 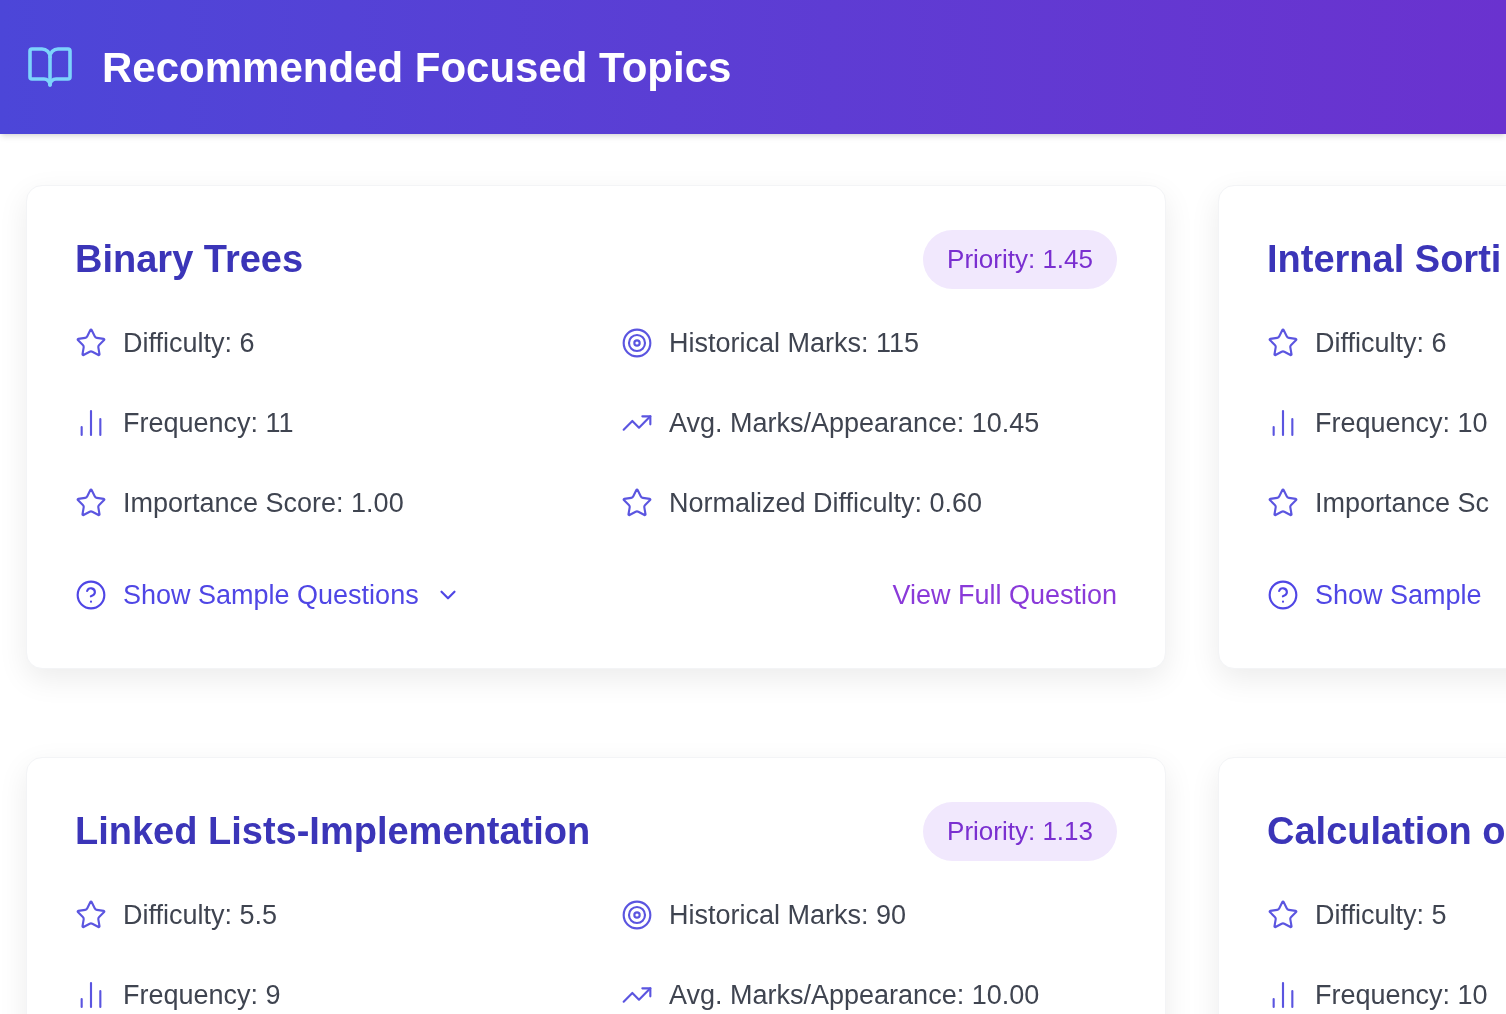 What do you see at coordinates (1020, 259) in the screenshot?
I see `priority-badge: Priority: 1.45` at bounding box center [1020, 259].